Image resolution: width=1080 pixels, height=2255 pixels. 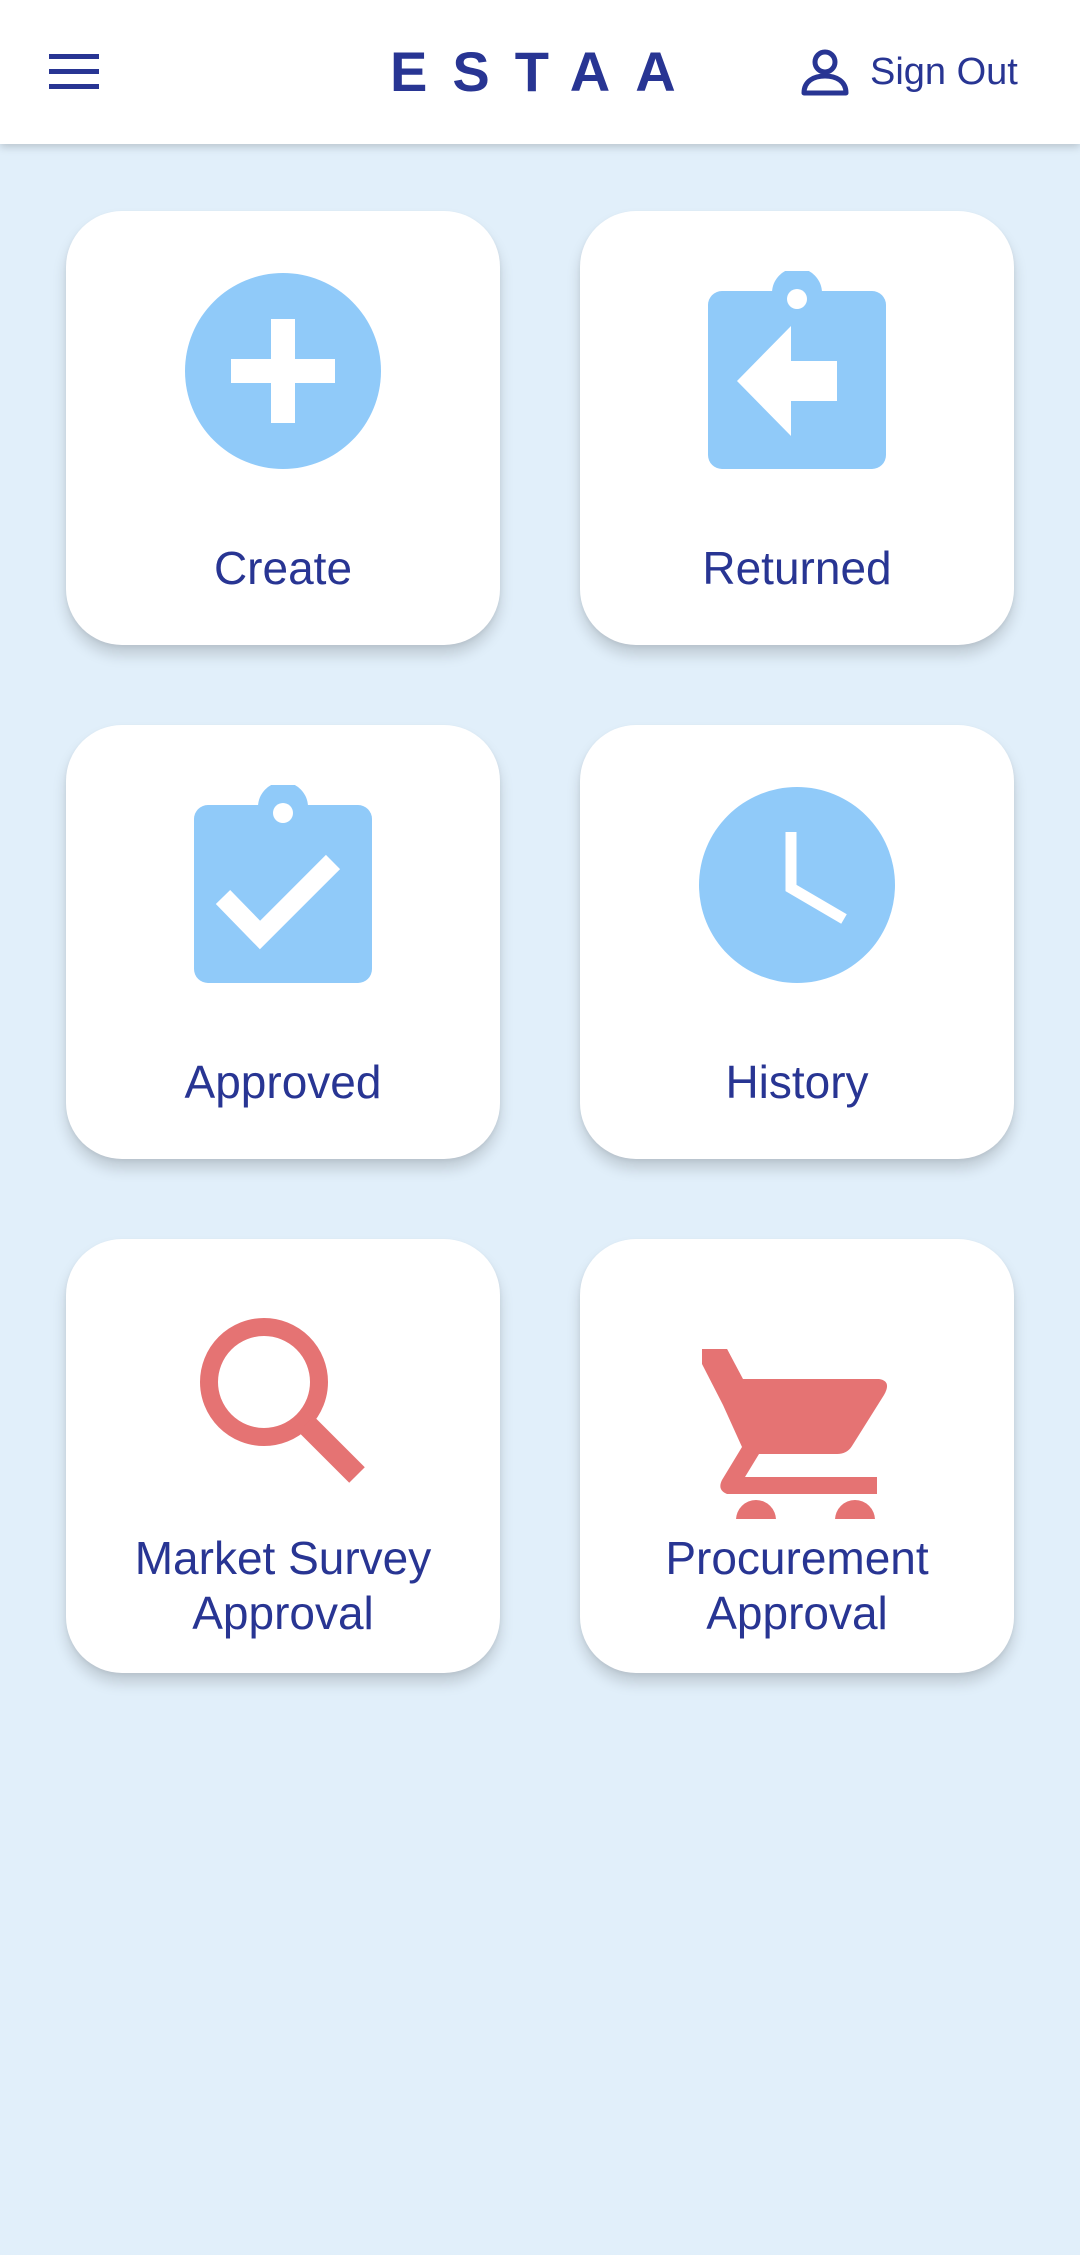 I want to click on procurement-label-line1: Procurement, so click(x=797, y=1558).